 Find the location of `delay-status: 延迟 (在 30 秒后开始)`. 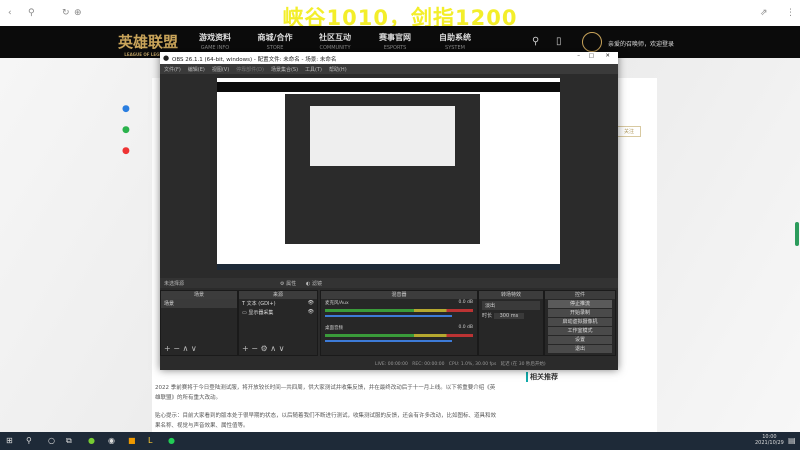

delay-status: 延迟 (在 30 秒后开始) is located at coordinates (523, 364).